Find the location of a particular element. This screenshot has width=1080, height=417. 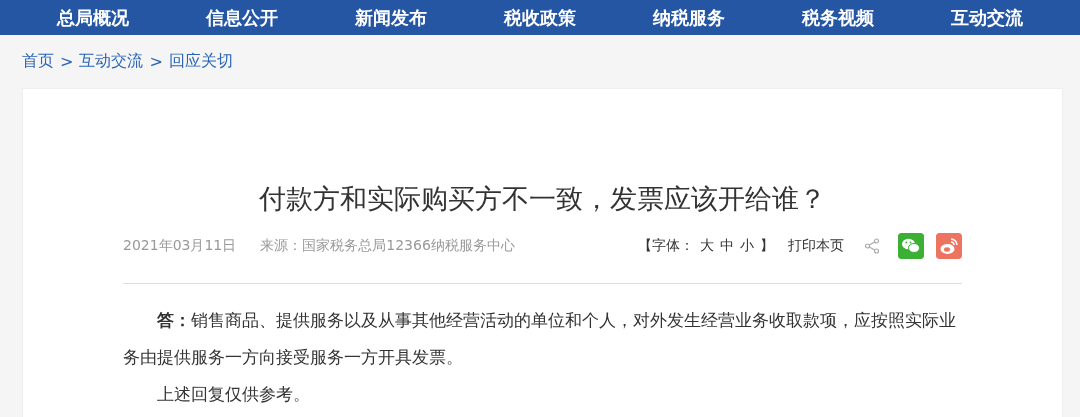

publish-date: 2021年03月11日 is located at coordinates (180, 246).